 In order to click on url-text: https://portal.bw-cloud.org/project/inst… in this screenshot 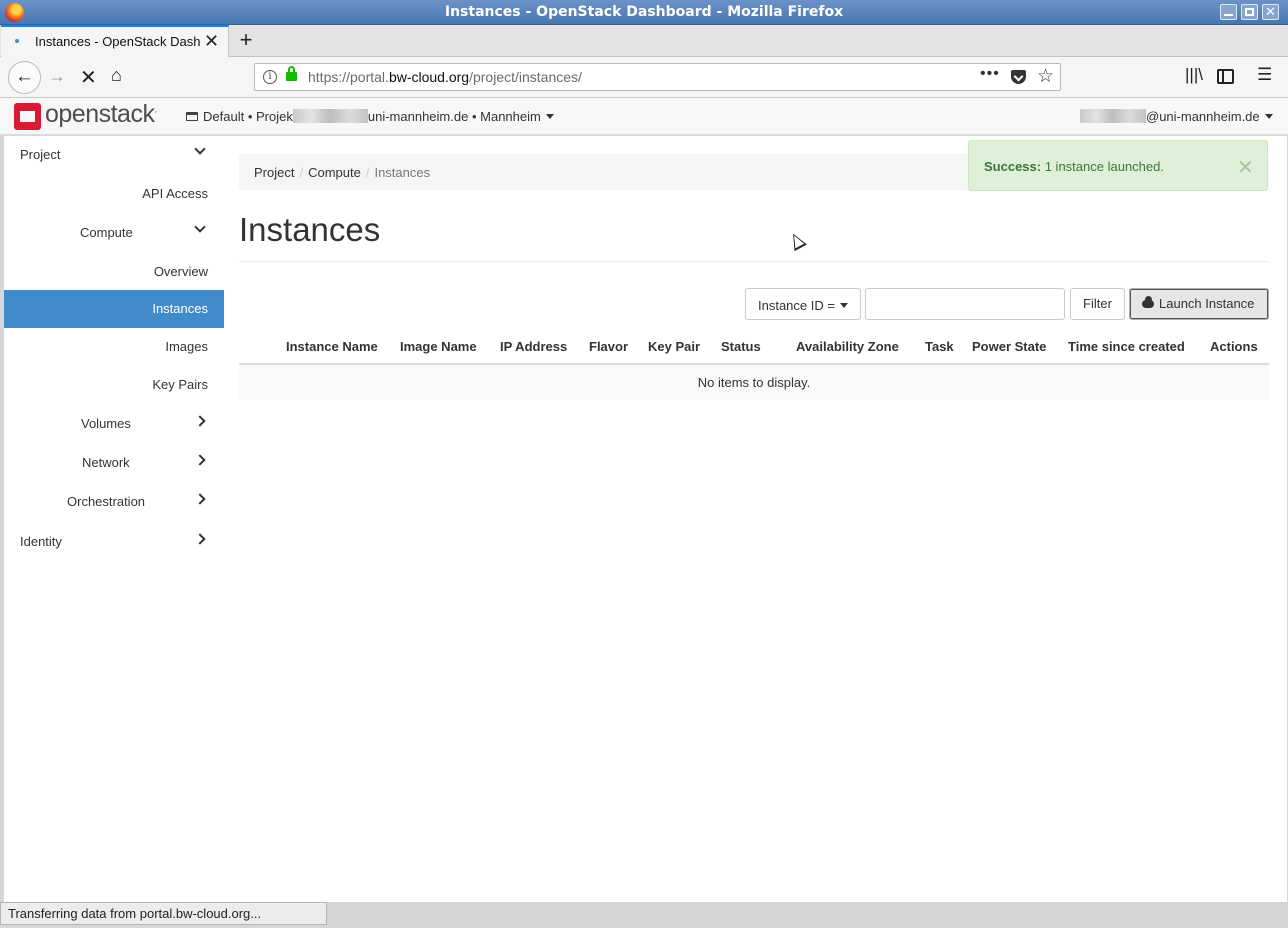, I will do `click(445, 77)`.